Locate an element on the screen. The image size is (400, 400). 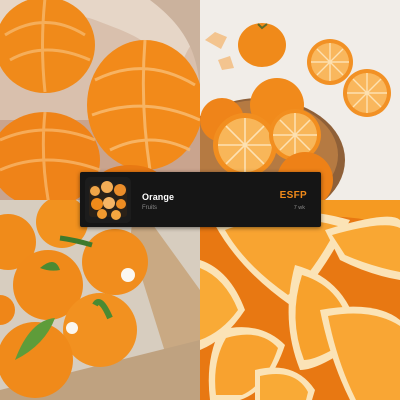
card-title: Orange is located at coordinates (158, 197).